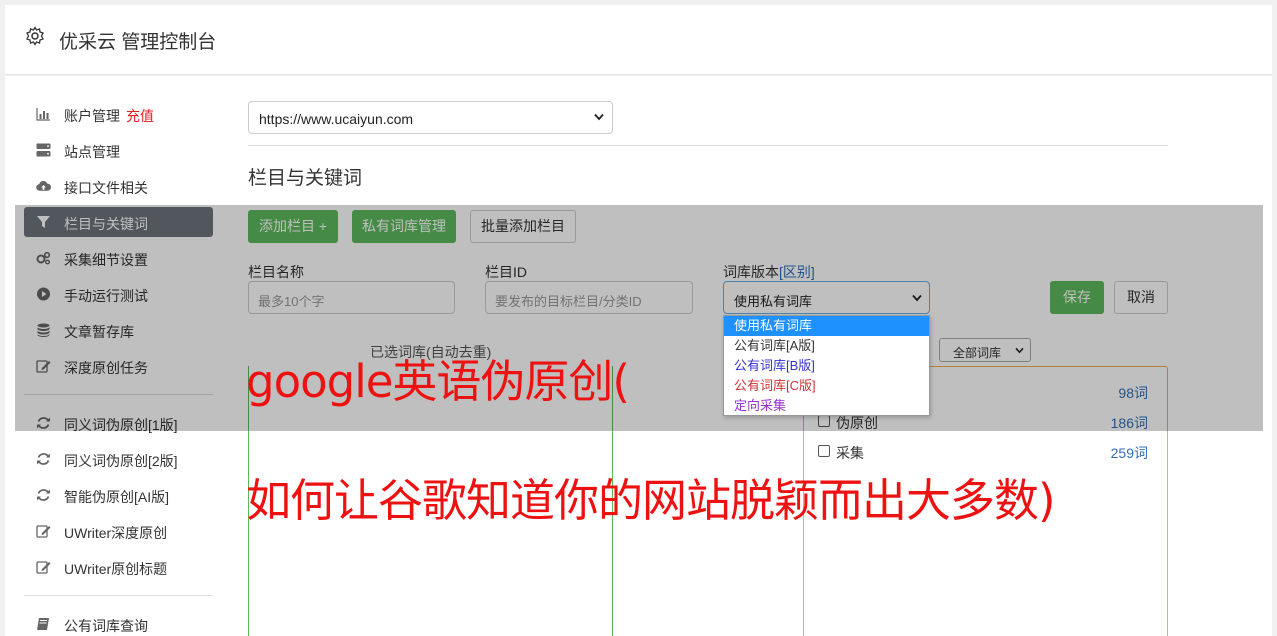 The image size is (1277, 636). I want to click on sidebar-item-article-store: 文章暂存库, so click(118, 330).